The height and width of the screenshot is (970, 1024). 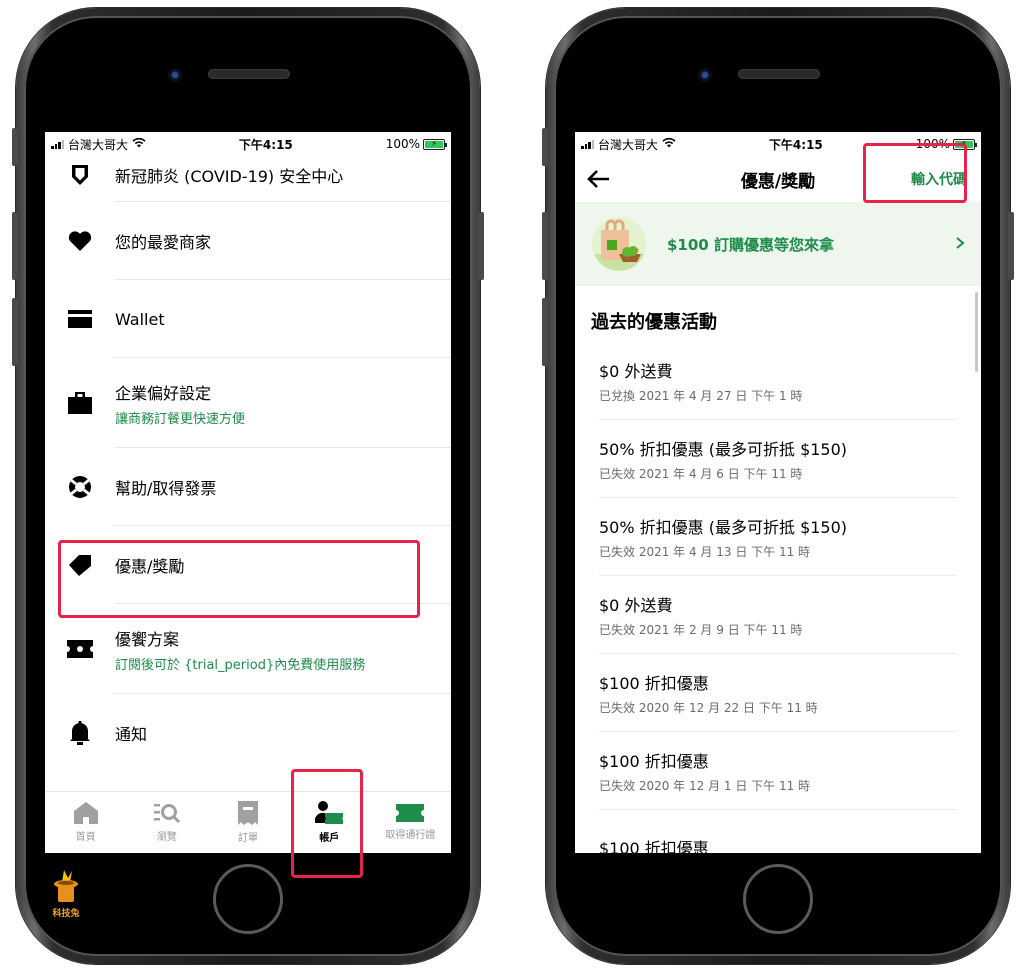 What do you see at coordinates (85, 813) in the screenshot?
I see `home-icon` at bounding box center [85, 813].